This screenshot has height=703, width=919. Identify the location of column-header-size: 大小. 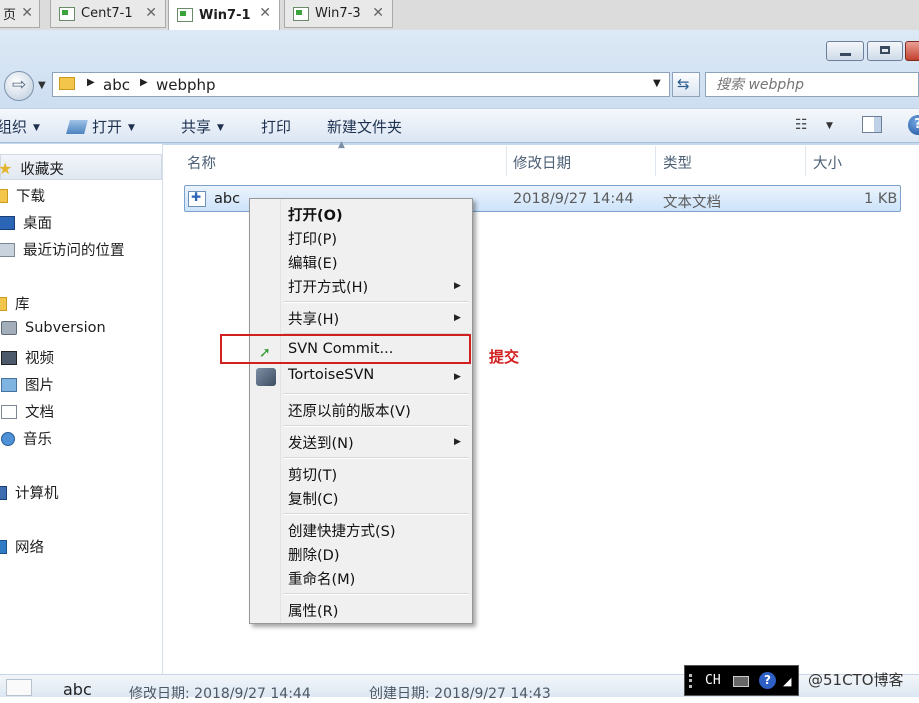
(827, 162).